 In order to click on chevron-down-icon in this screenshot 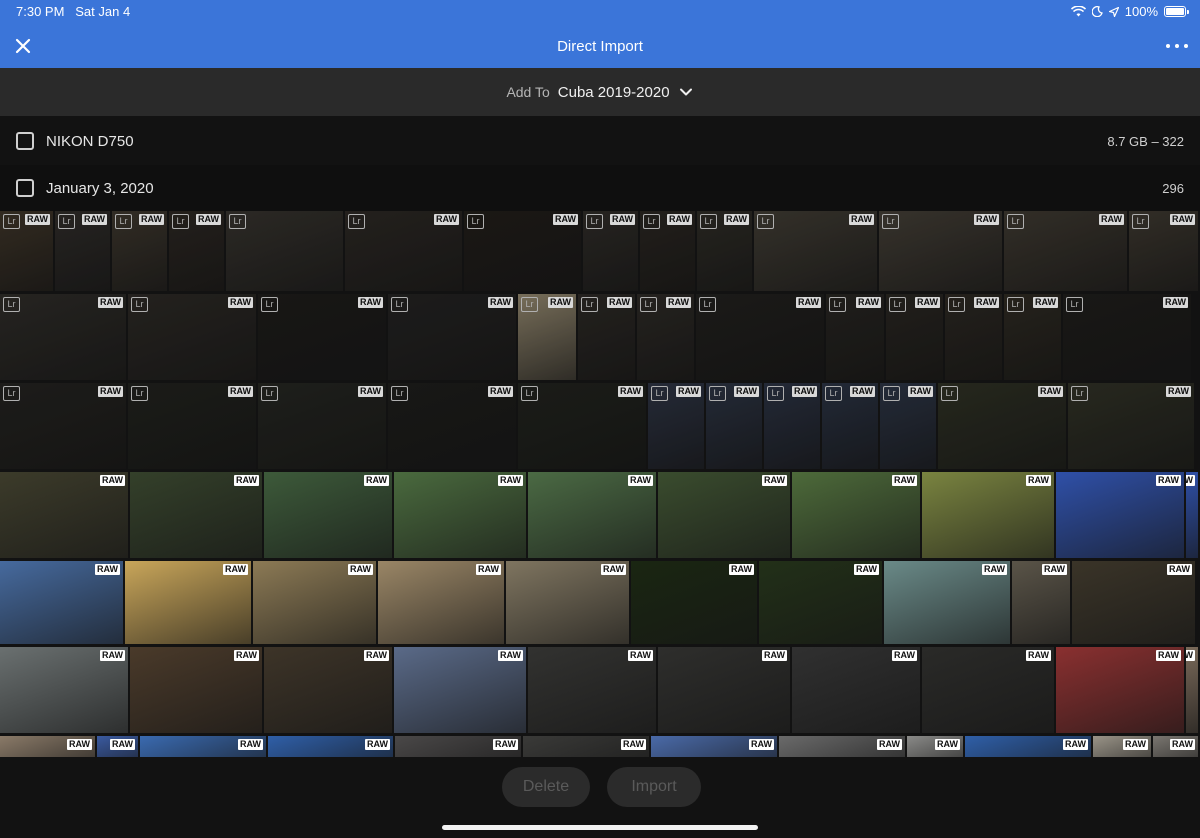, I will do `click(686, 92)`.